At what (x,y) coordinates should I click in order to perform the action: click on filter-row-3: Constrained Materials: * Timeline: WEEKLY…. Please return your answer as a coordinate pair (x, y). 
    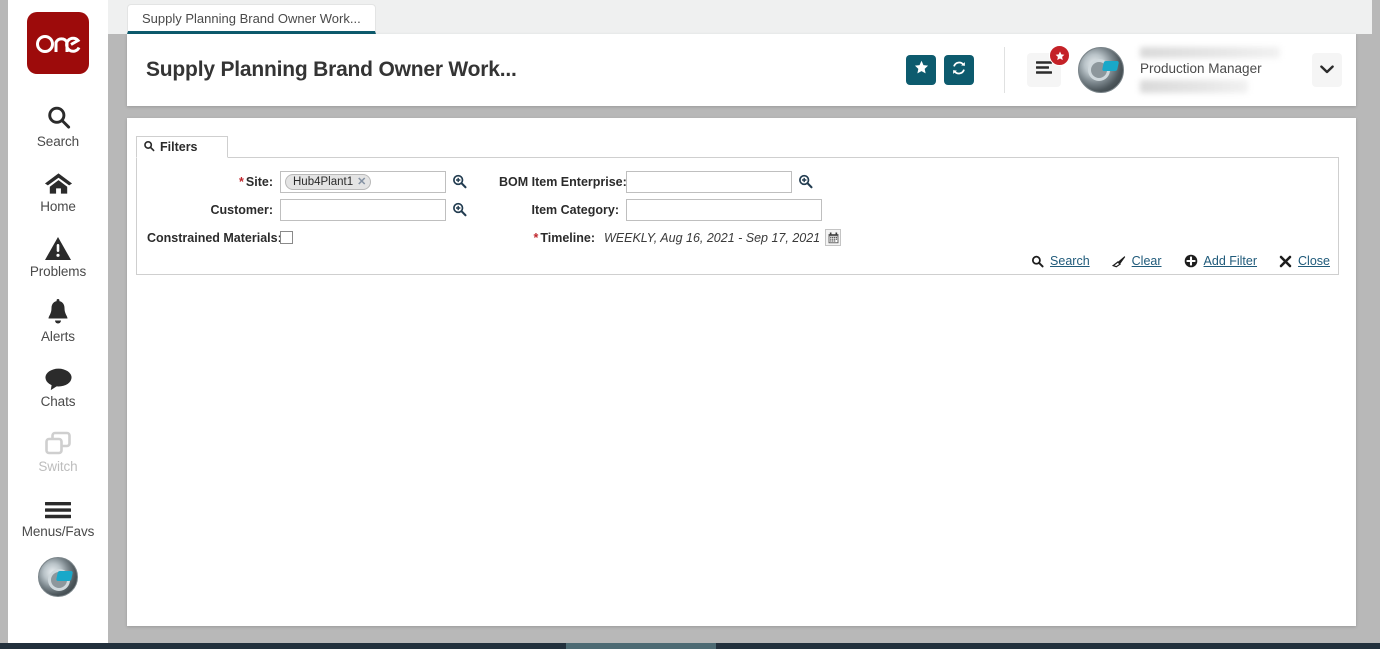
    Looking at the image, I should click on (737, 237).